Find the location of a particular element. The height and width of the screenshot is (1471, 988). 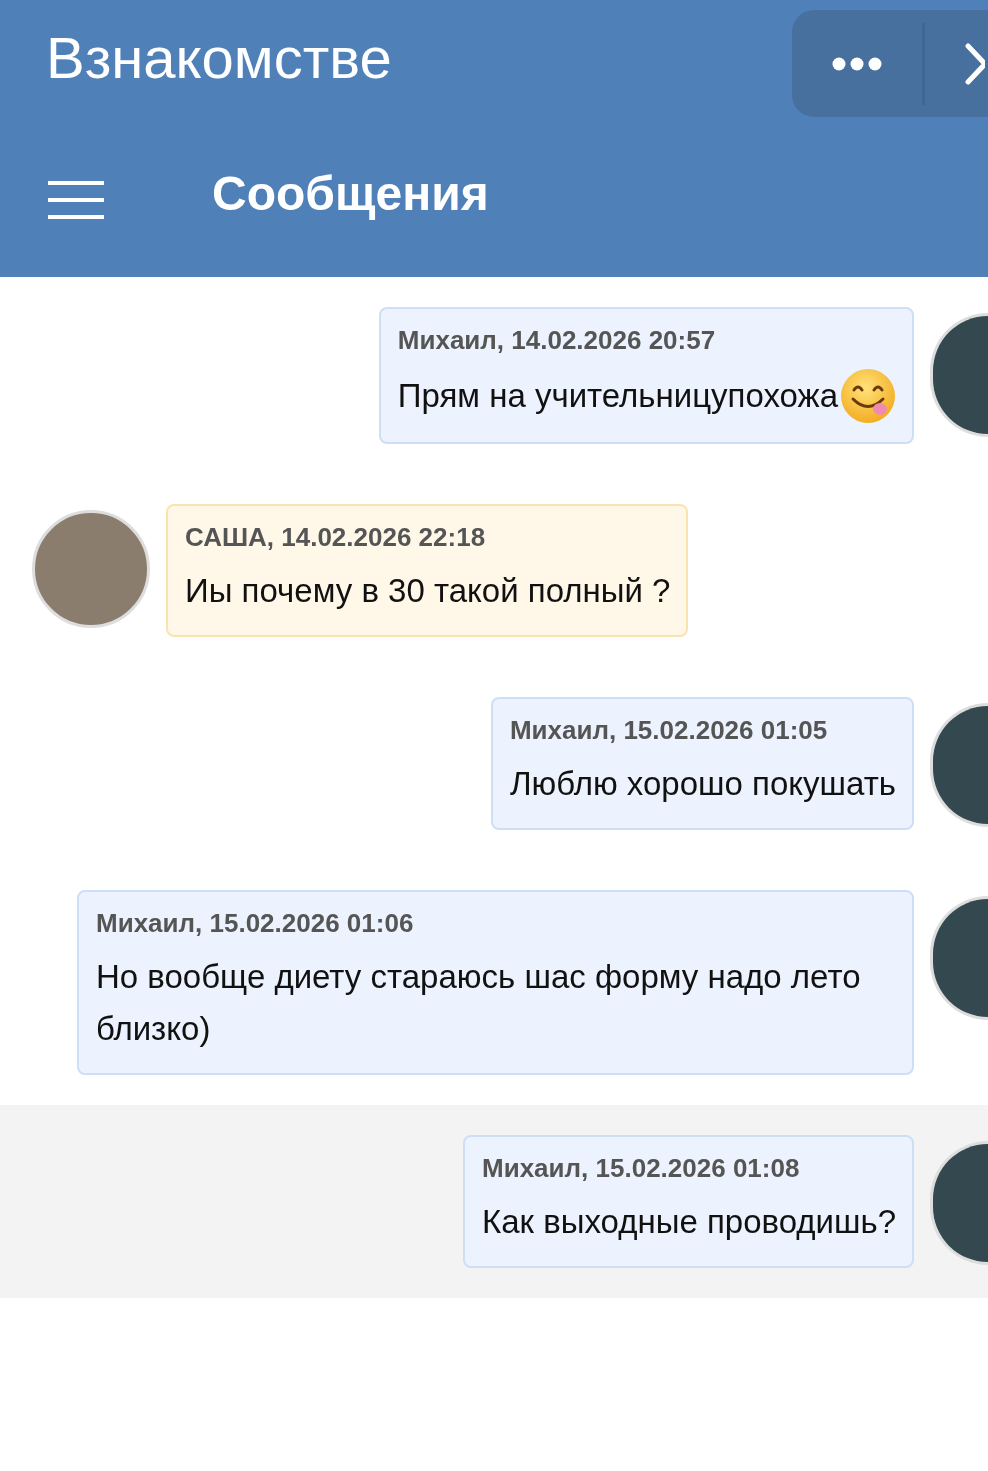

app-title: Взнакомстве is located at coordinates (219, 57).